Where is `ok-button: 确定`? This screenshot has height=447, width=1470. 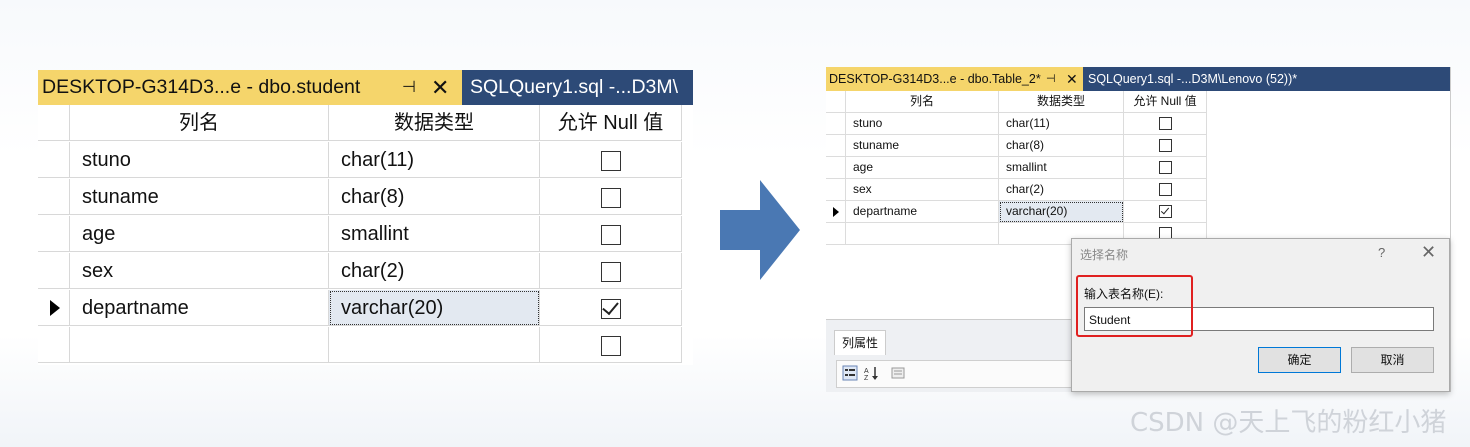 ok-button: 确定 is located at coordinates (1299, 360).